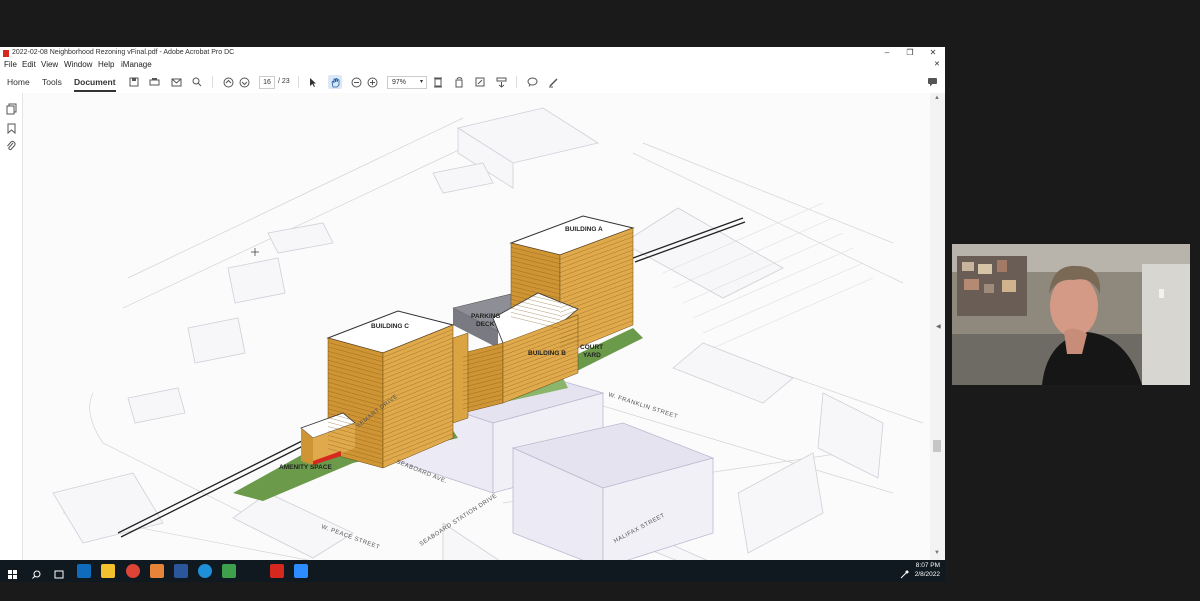 The width and height of the screenshot is (1200, 601). Describe the element at coordinates (390, 326) in the screenshot. I see `label-building-c: BUILDING C` at that location.